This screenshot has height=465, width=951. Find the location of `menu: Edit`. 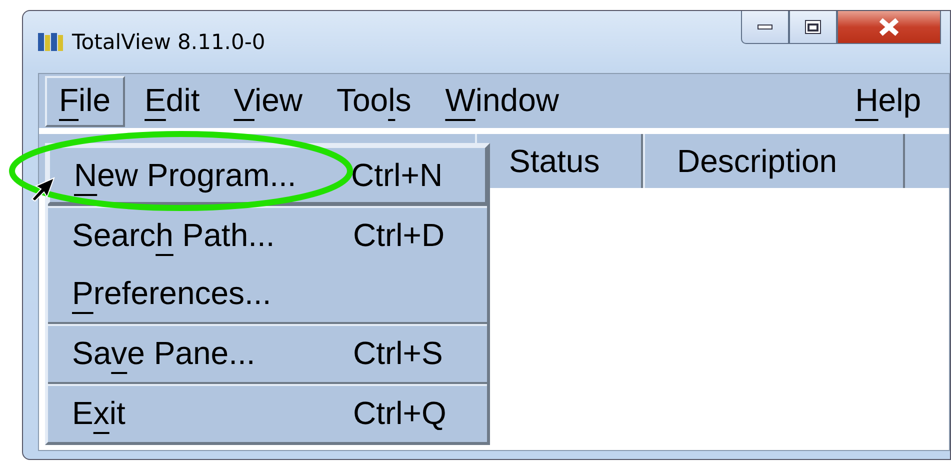

menu: Edit is located at coordinates (172, 101).